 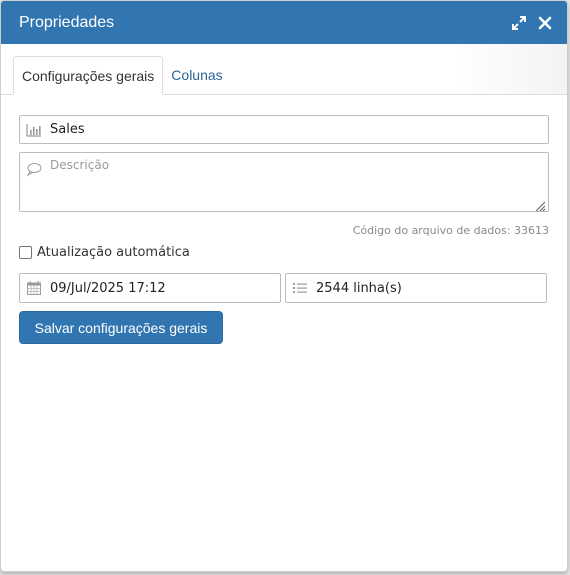 I want to click on tab-bar: Configurações gerais Colunas, so click(x=284, y=69).